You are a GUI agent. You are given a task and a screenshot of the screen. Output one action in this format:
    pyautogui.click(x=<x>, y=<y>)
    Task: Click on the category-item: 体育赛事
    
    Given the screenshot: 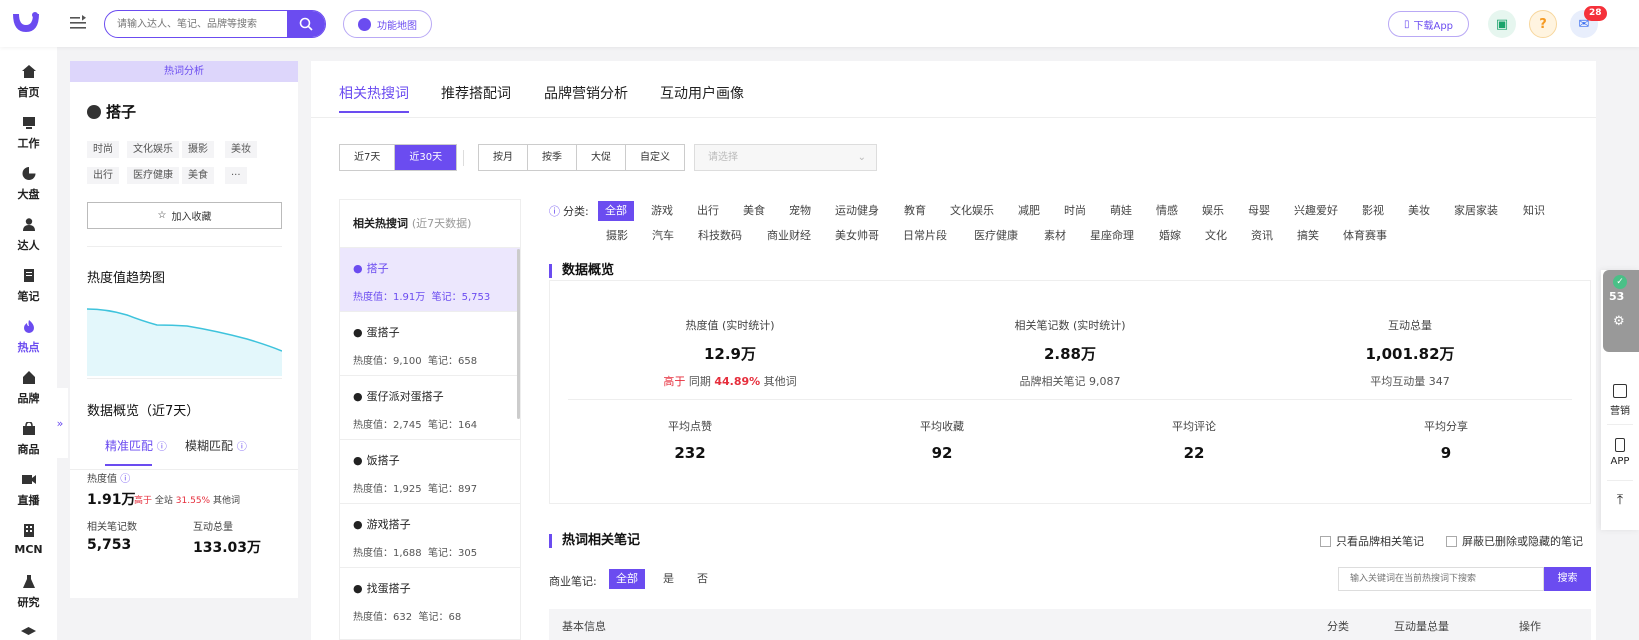 What is the action you would take?
    pyautogui.click(x=1365, y=236)
    